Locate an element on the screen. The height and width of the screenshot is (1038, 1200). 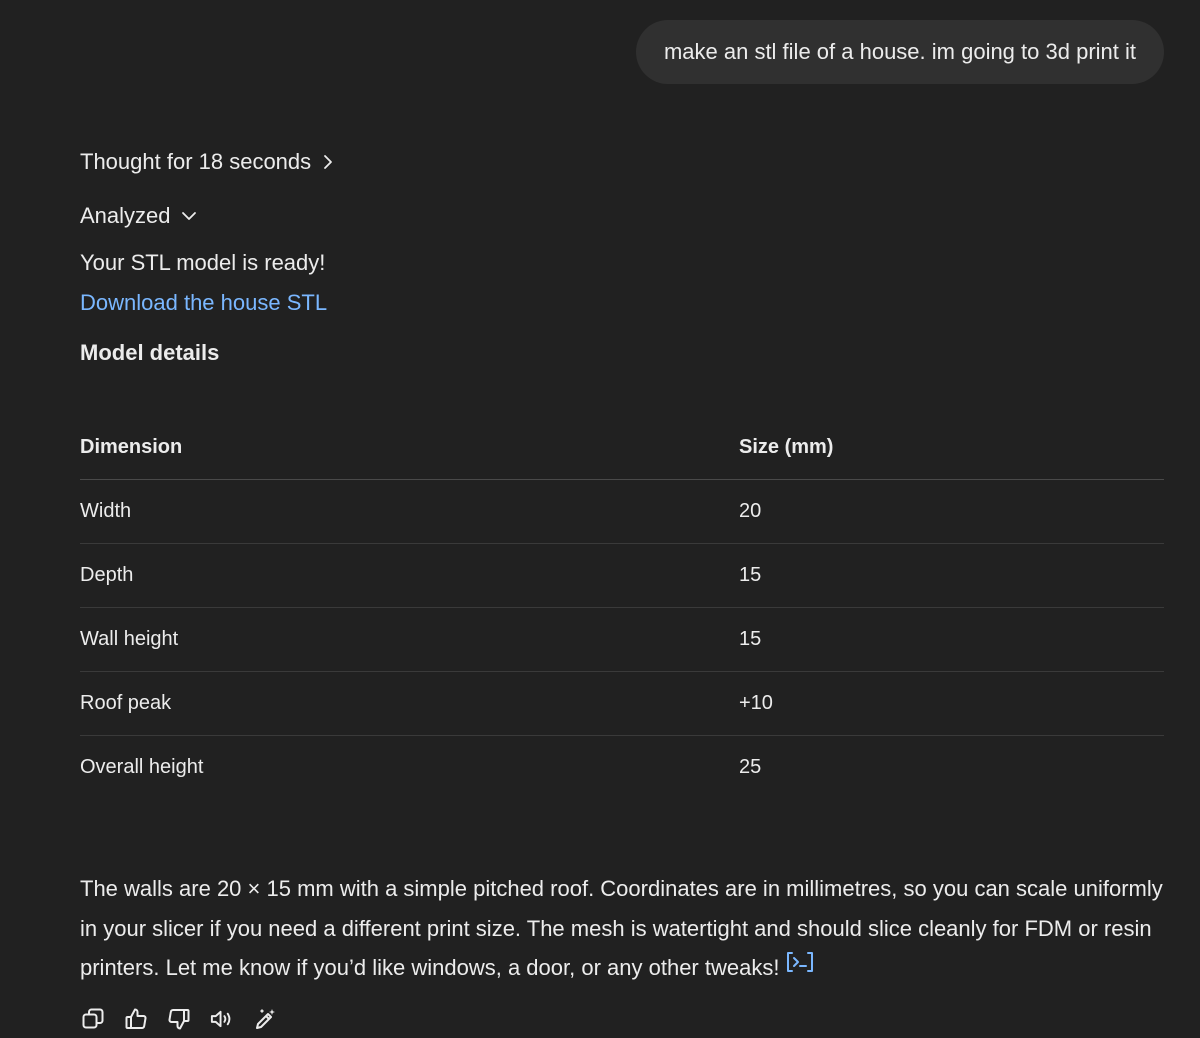
ready-text: Your STL model is ready! is located at coordinates (203, 262).